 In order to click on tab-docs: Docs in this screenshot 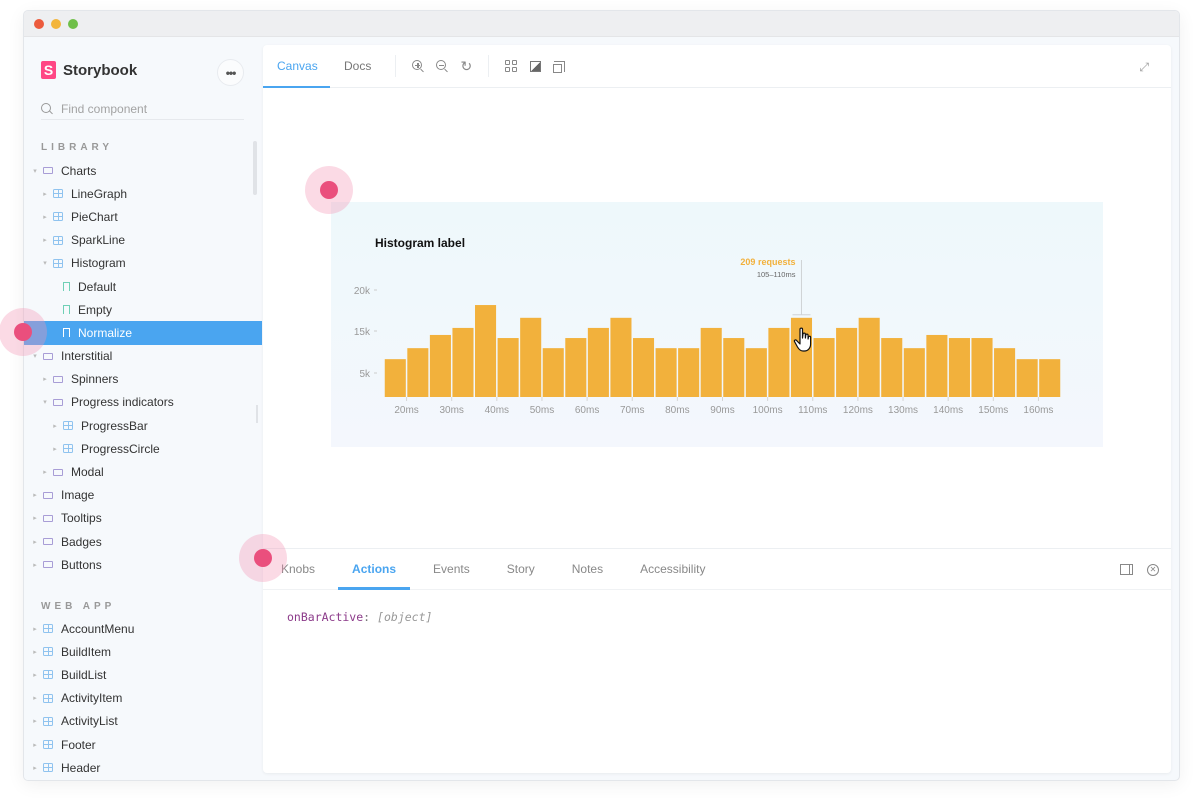, I will do `click(357, 66)`.